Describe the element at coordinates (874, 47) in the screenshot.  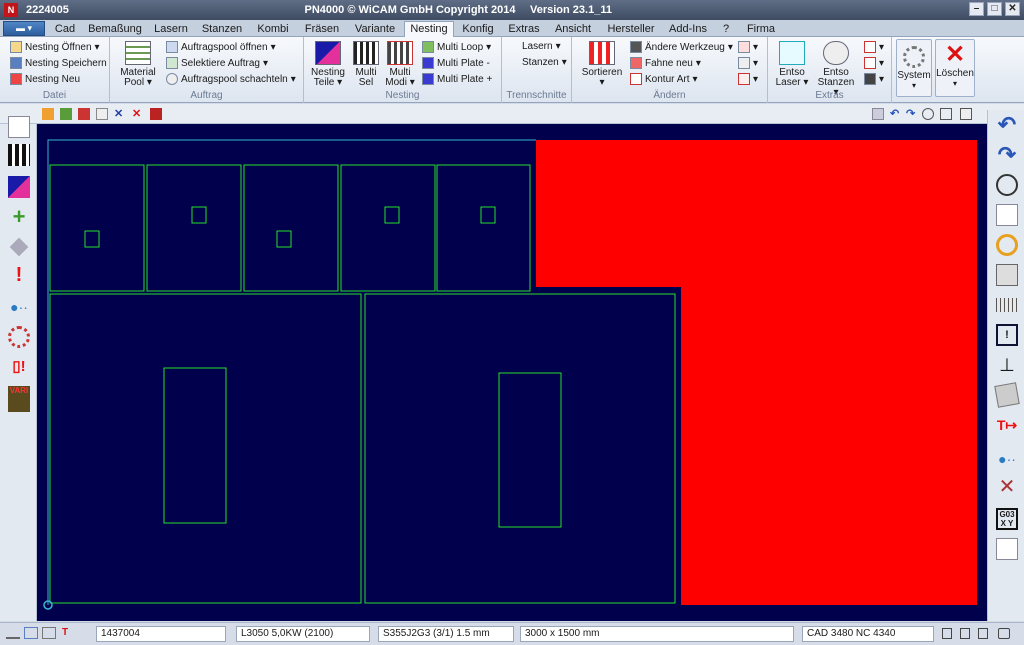
I see `extras-tool-1: ▾` at that location.